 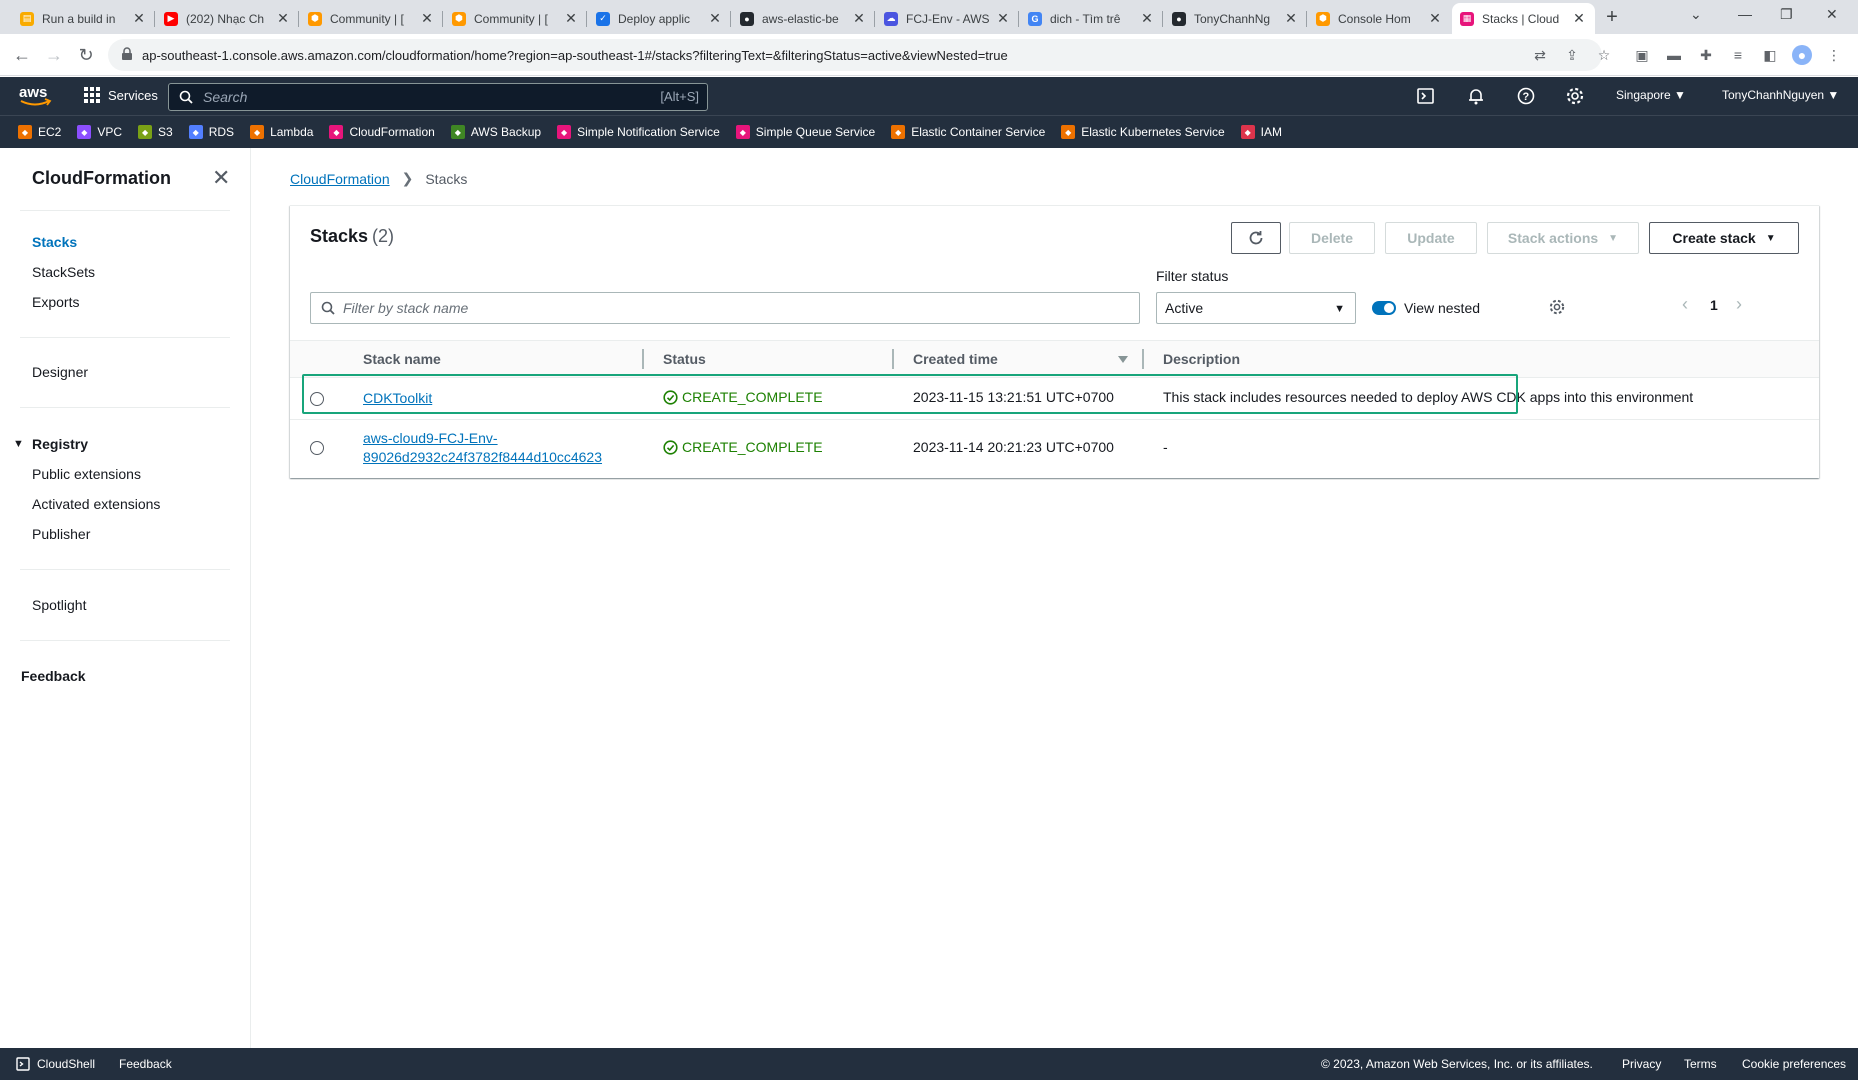 I want to click on notifications-bell-icon, so click(x=1476, y=96).